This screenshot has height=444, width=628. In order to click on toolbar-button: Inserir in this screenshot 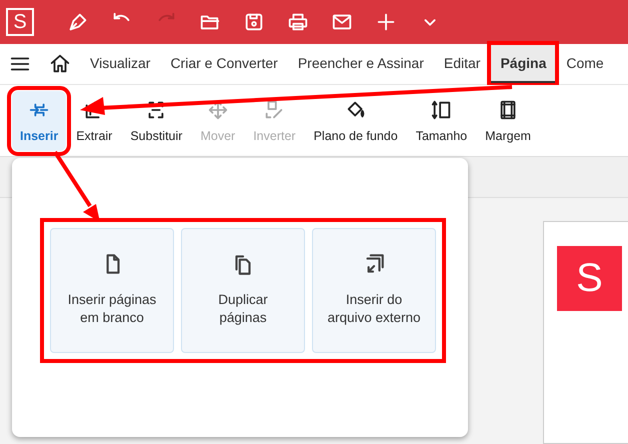, I will do `click(39, 120)`.